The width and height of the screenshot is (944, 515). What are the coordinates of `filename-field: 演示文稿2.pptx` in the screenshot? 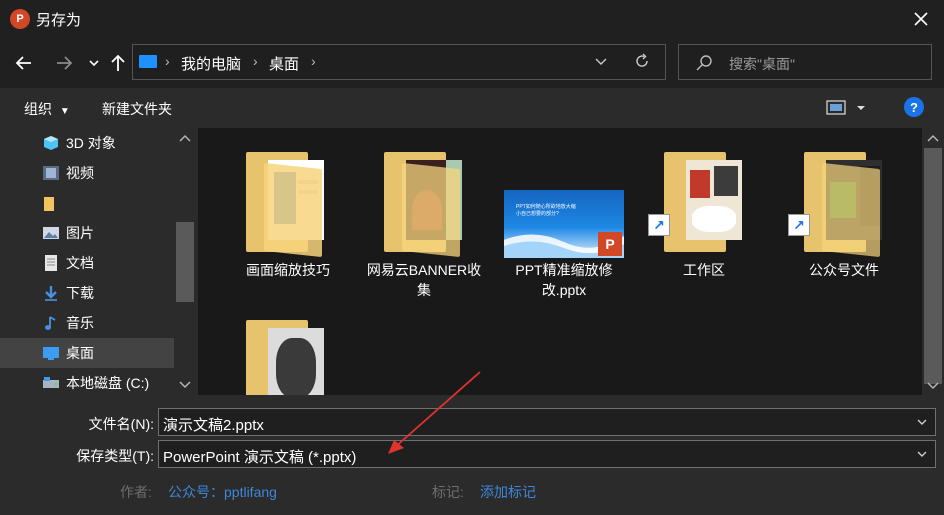 It's located at (547, 422).